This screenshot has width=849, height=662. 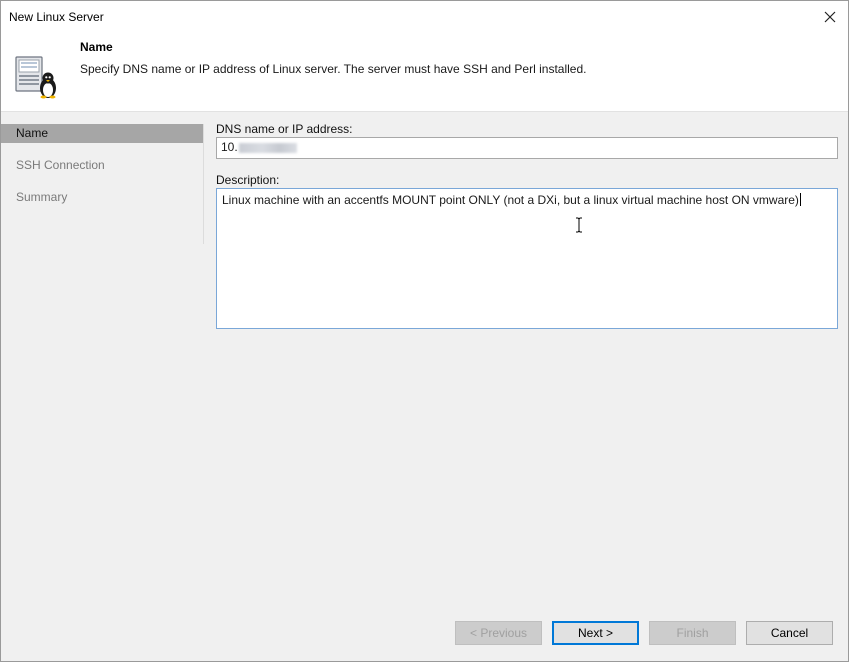 What do you see at coordinates (424, 634) in the screenshot?
I see `button-bar: < Previous Next > Finish Cancel` at bounding box center [424, 634].